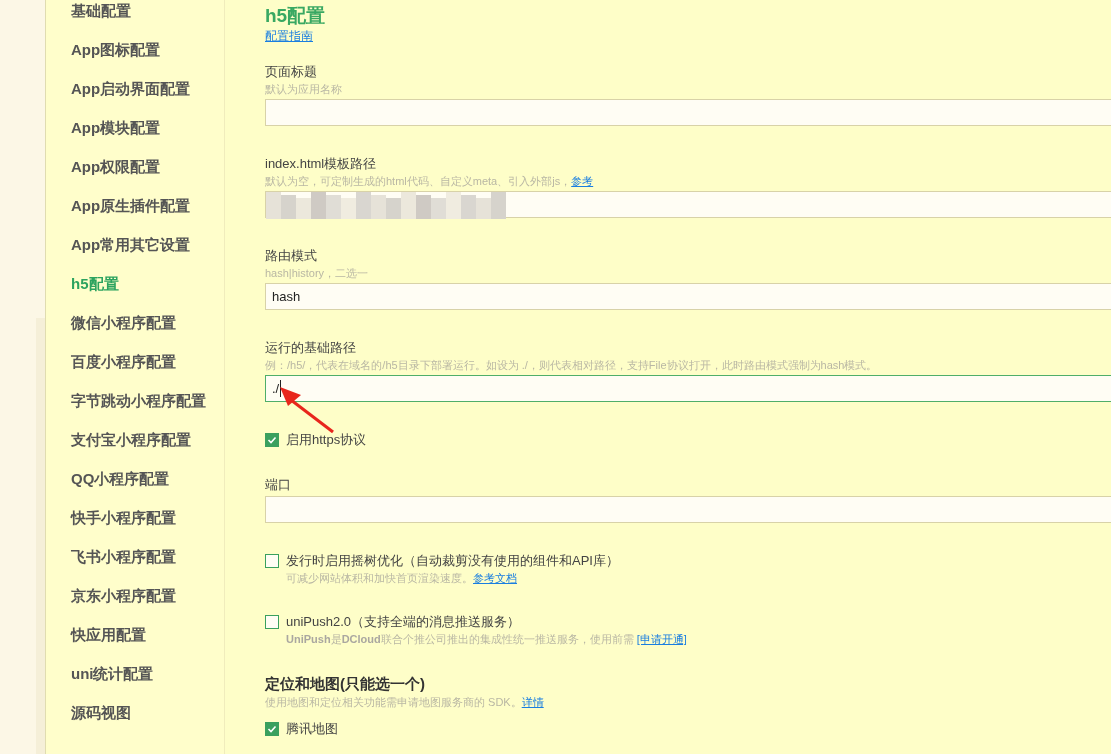  I want to click on sidebar-item: uni统计配置, so click(135, 674).